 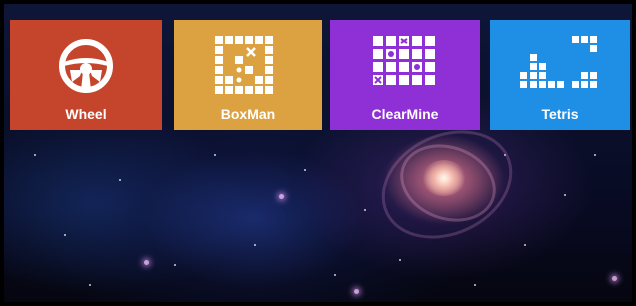 What do you see at coordinates (444, 178) in the screenshot?
I see `galaxy-core` at bounding box center [444, 178].